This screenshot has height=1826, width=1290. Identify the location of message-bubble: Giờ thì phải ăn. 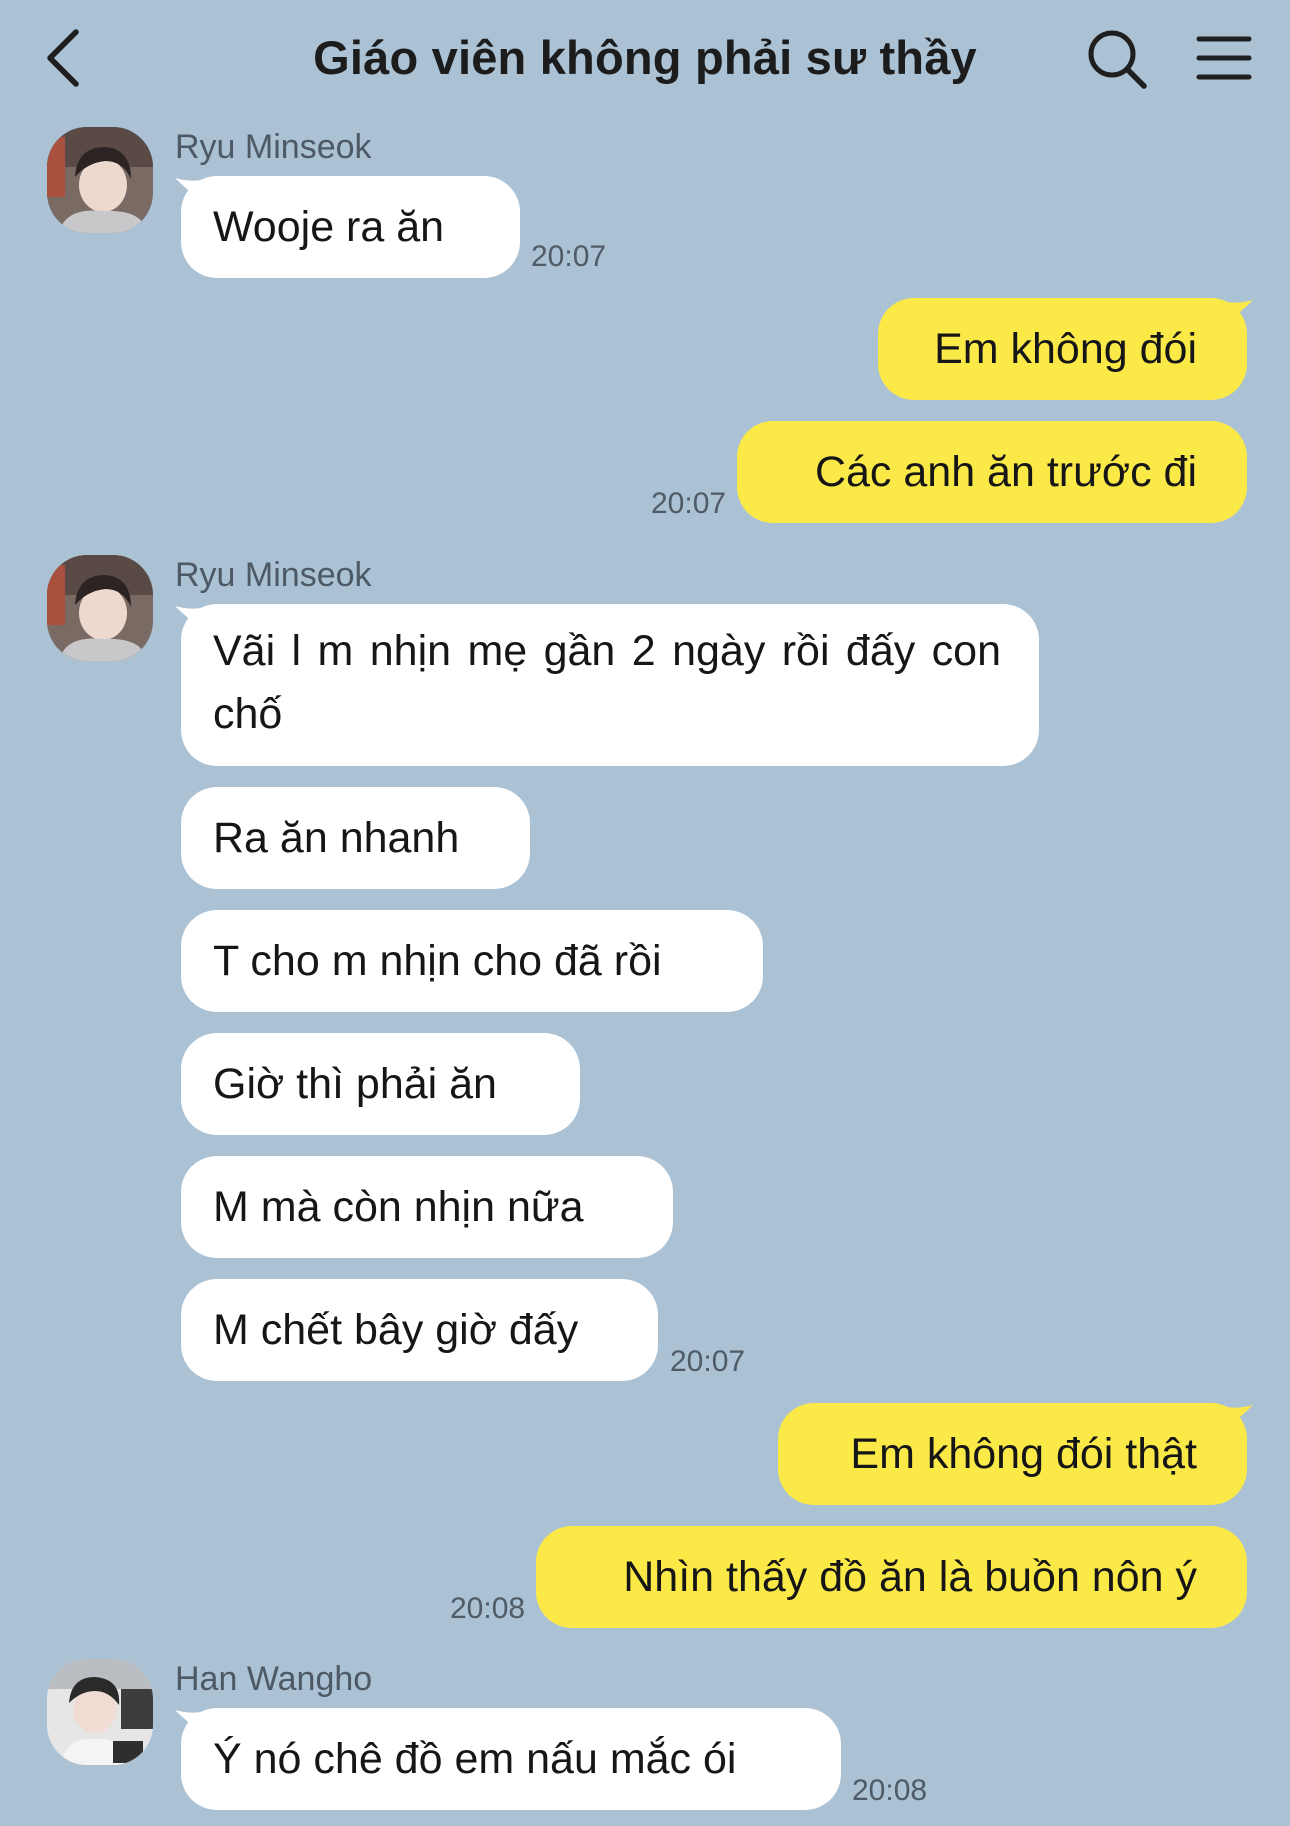
(380, 1084).